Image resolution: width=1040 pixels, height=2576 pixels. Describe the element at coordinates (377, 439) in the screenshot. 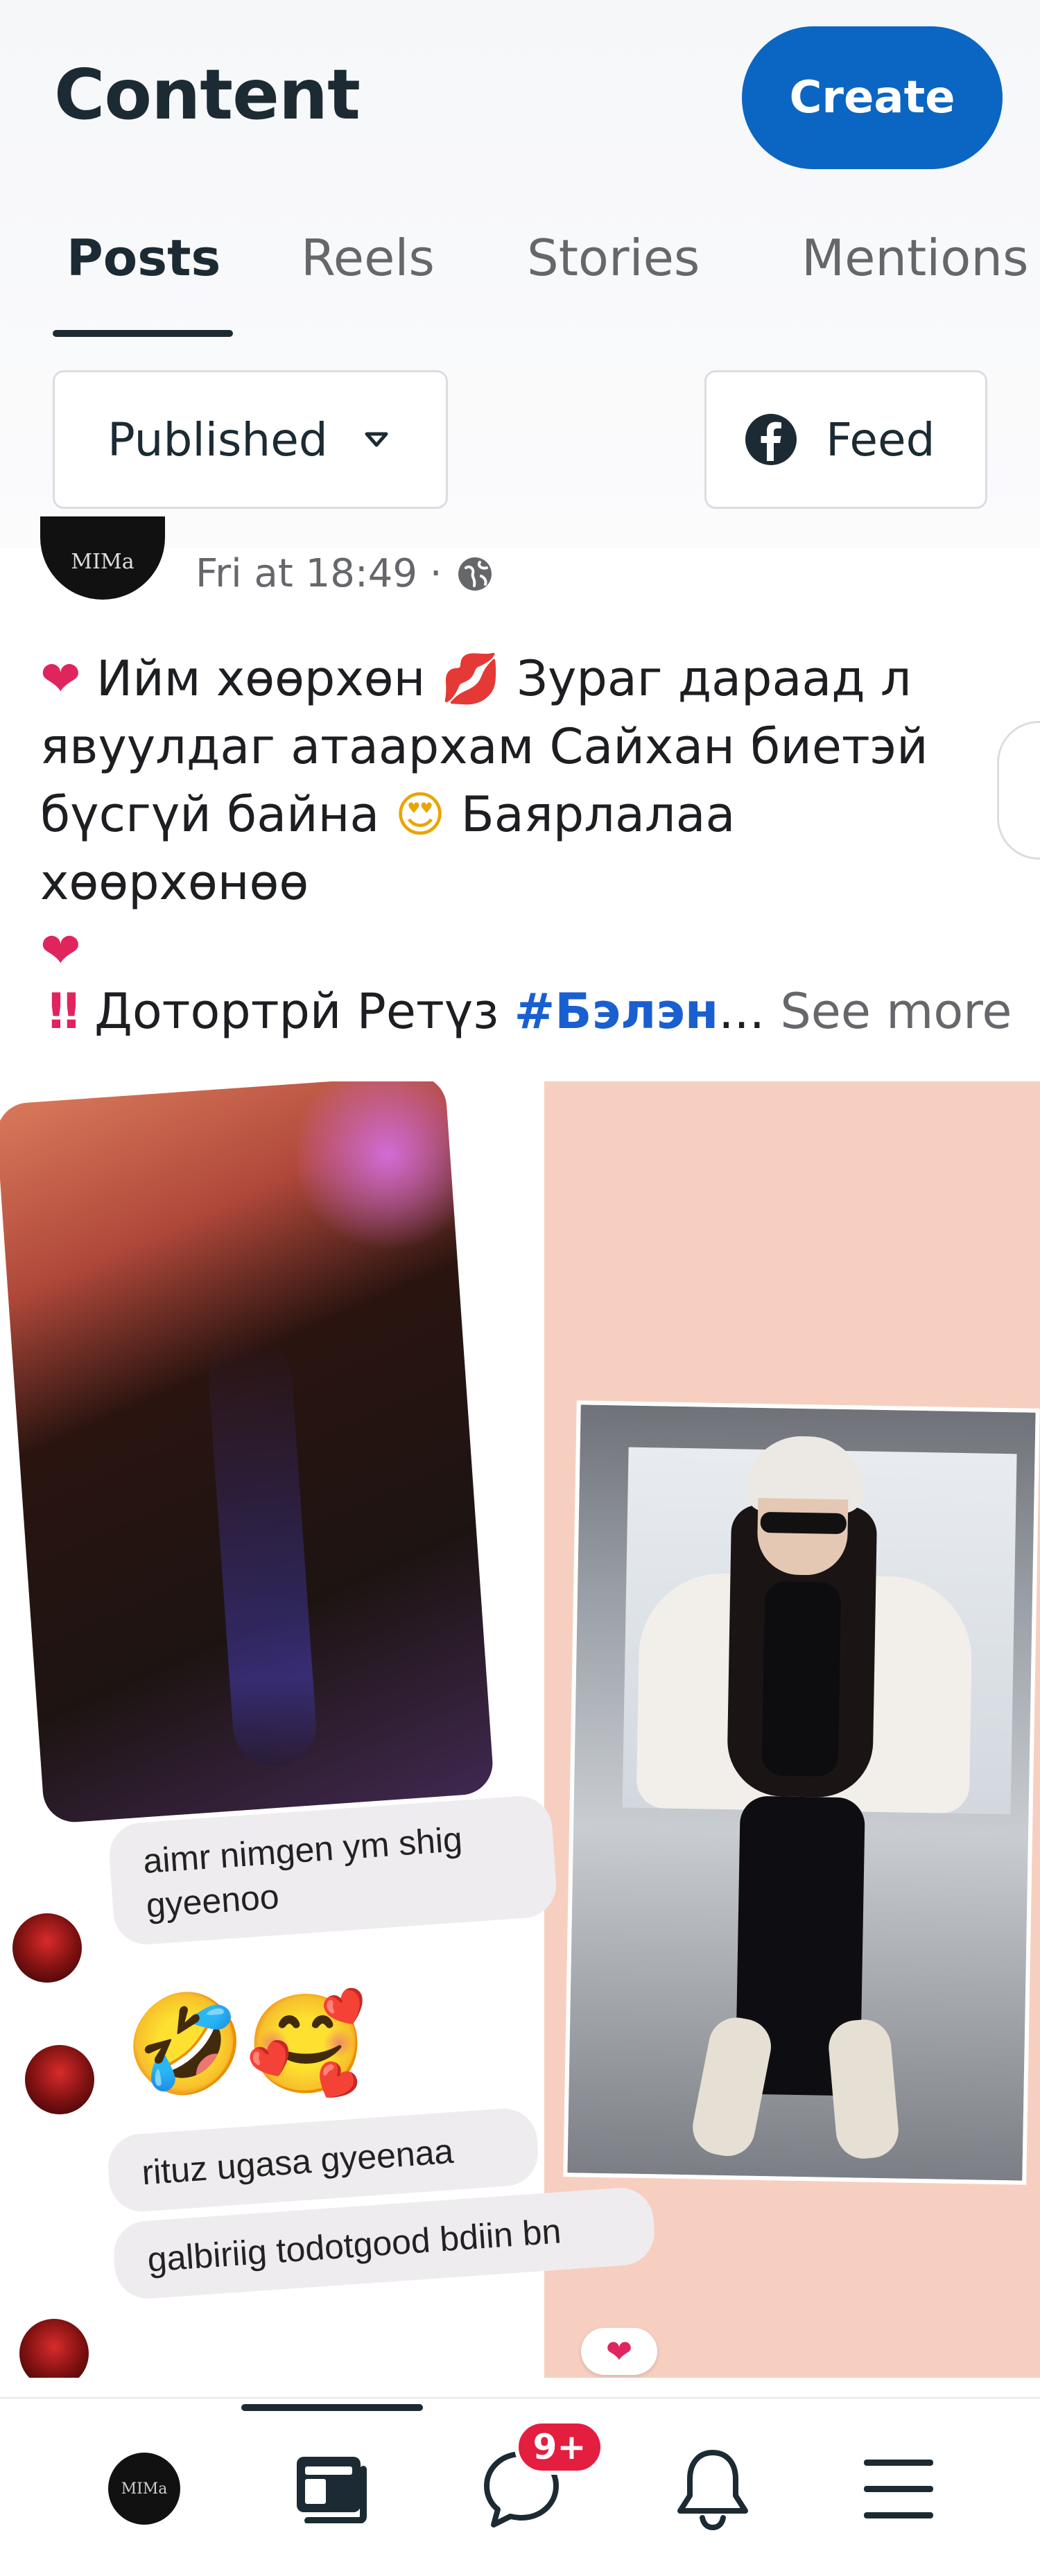

I see `chevron-down-icon` at that location.